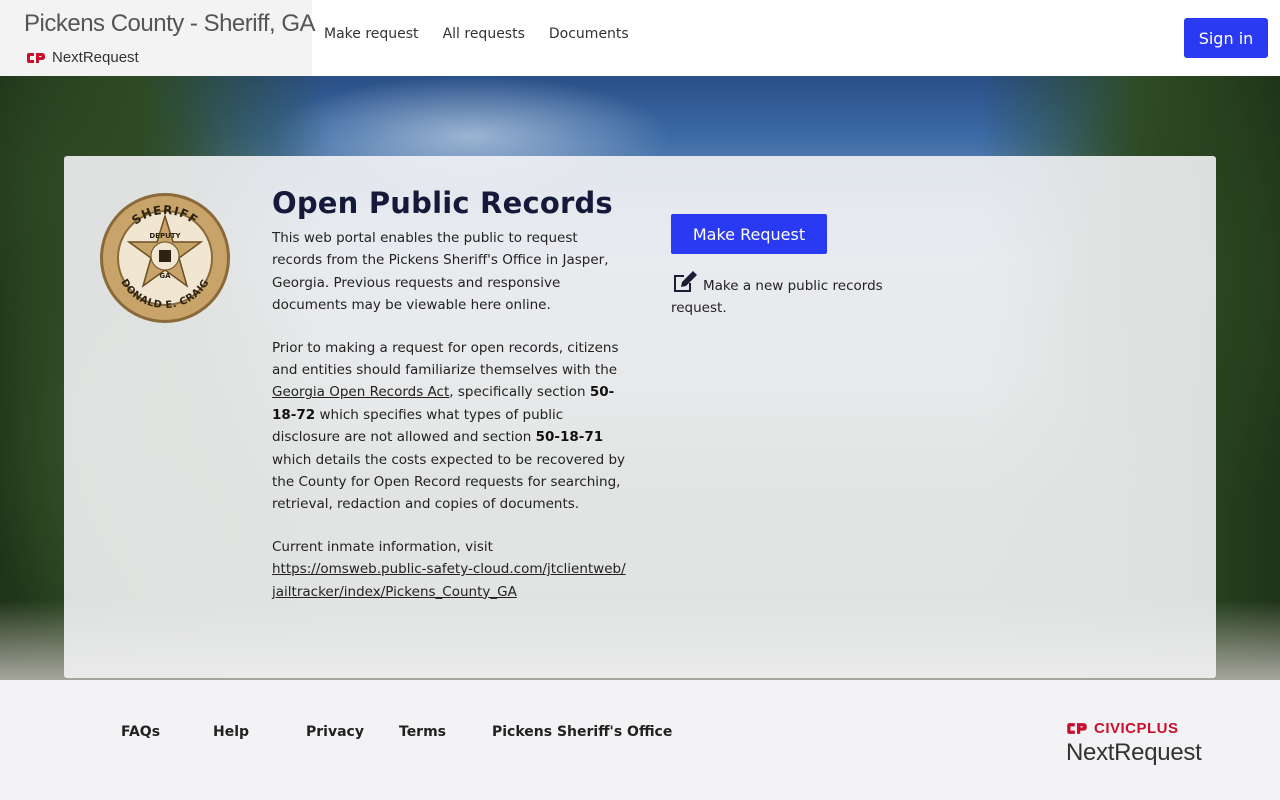 Image resolution: width=1280 pixels, height=800 pixels. What do you see at coordinates (1134, 752) in the screenshot?
I see `nextrequest-product-name: NextRequest` at bounding box center [1134, 752].